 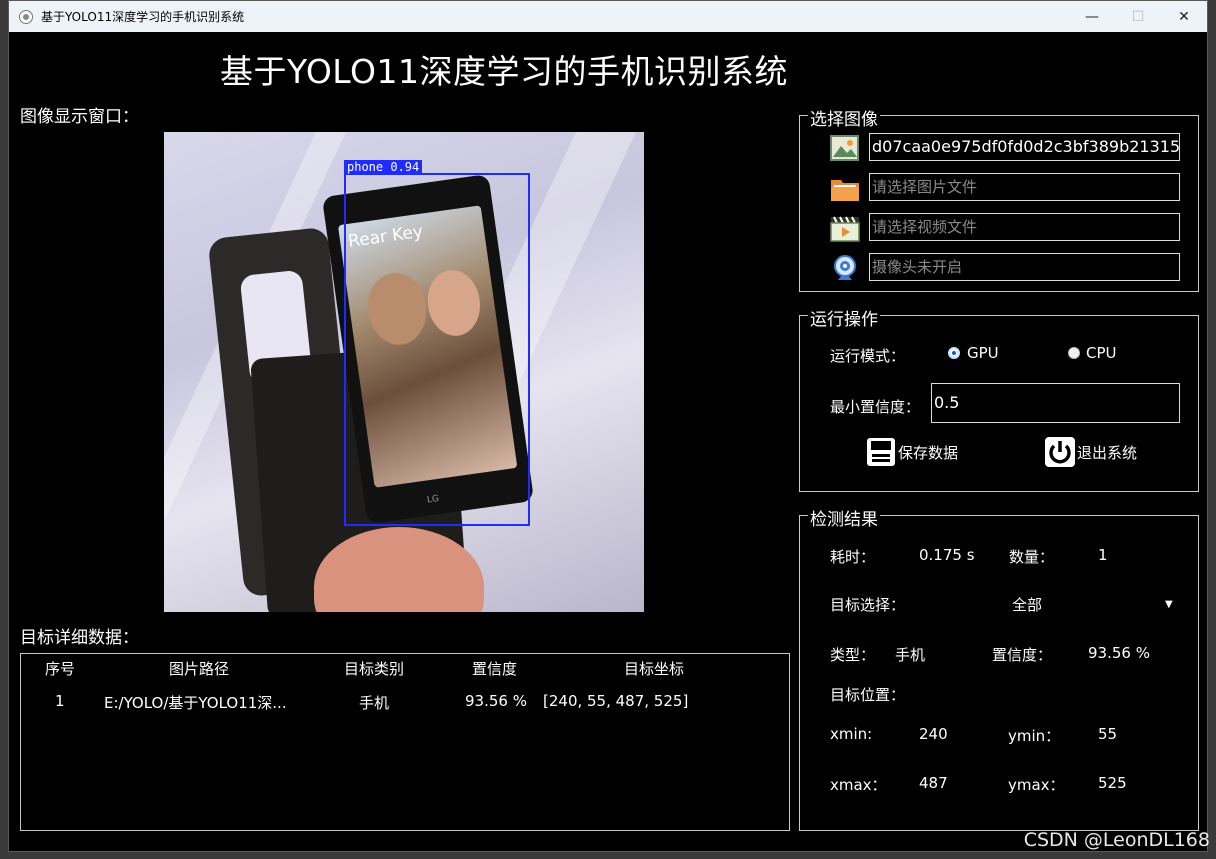 What do you see at coordinates (1116, 840) in the screenshot?
I see `csdn-watermark: CSDN @LeonDL168` at bounding box center [1116, 840].